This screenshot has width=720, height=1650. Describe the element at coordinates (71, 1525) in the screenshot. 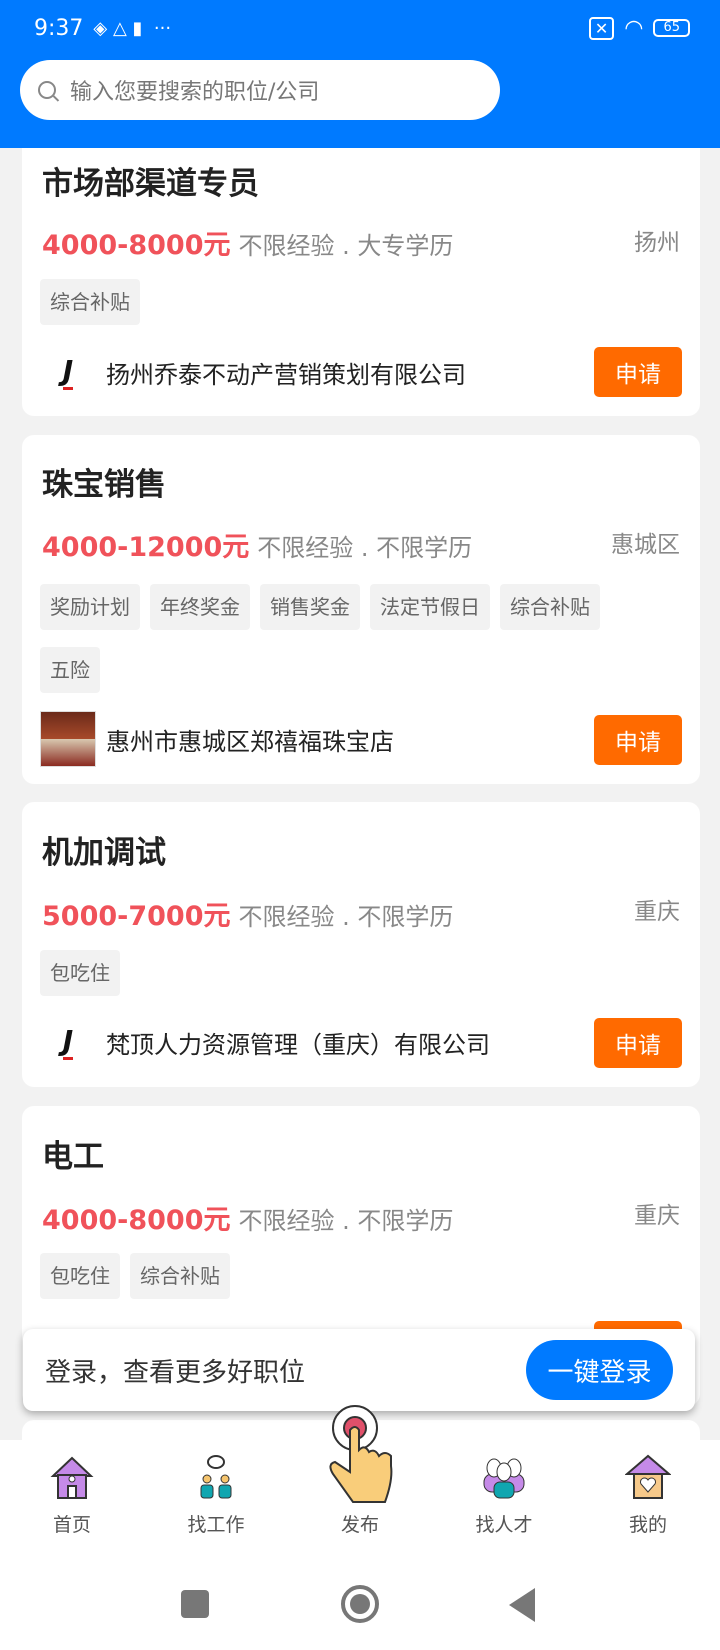

I see `tab-label: 首页` at that location.